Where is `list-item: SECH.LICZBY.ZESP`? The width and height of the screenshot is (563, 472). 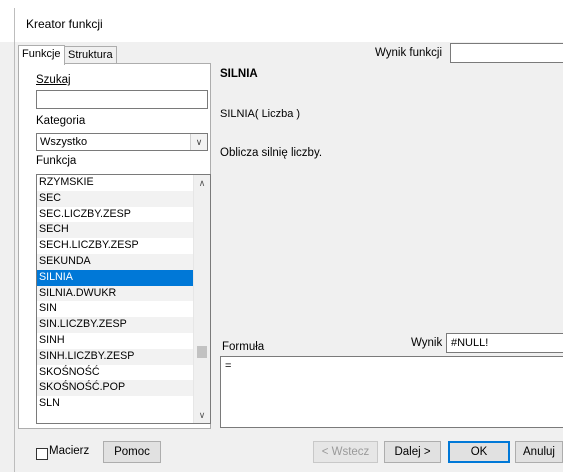
list-item: SECH.LICZBY.ZESP is located at coordinates (123, 246).